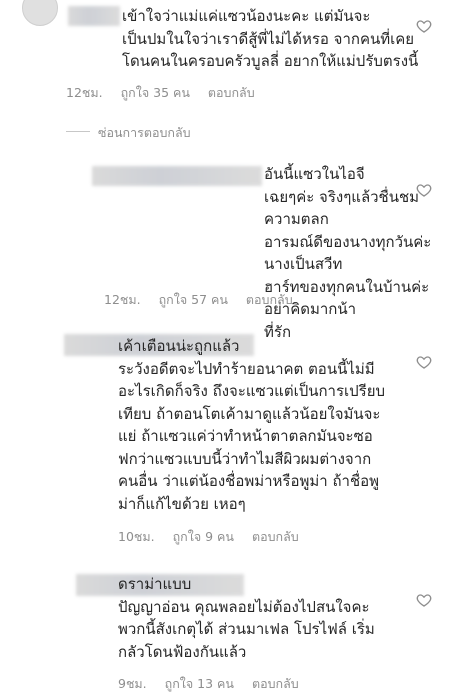 The width and height of the screenshot is (454, 696). Describe the element at coordinates (78, 131) in the screenshot. I see `divider-line` at that location.